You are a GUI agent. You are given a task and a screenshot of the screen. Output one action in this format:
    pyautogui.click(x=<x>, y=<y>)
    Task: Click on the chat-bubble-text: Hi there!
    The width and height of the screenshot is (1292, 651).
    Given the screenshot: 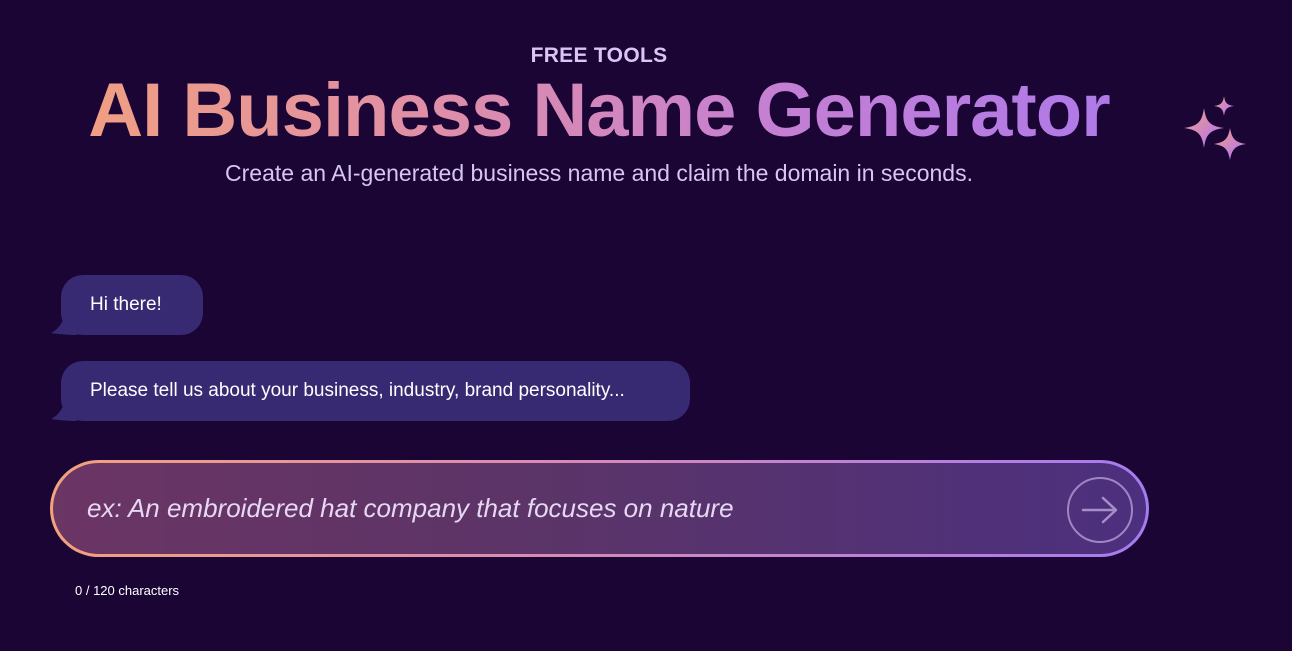 What is the action you would take?
    pyautogui.click(x=126, y=304)
    